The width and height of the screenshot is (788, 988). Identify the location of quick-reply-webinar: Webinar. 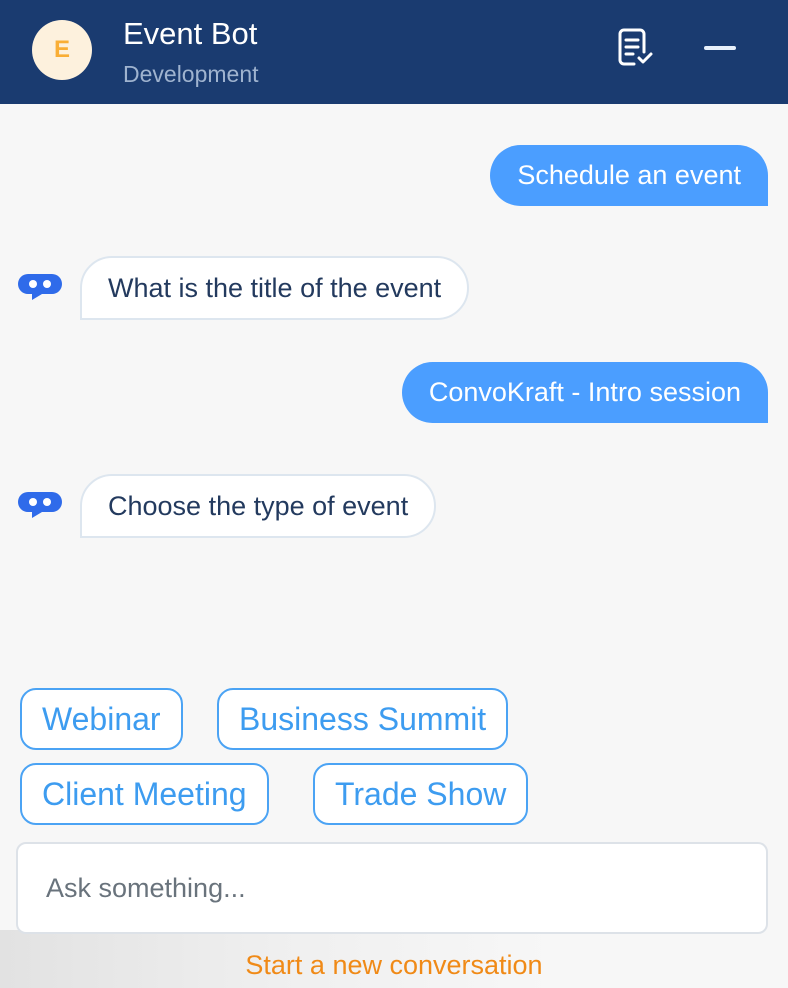
(101, 719).